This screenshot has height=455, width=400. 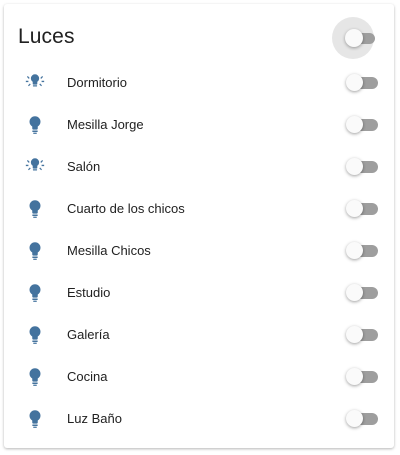 I want to click on entity-row-dormitorio: Dormitorio, so click(x=199, y=83).